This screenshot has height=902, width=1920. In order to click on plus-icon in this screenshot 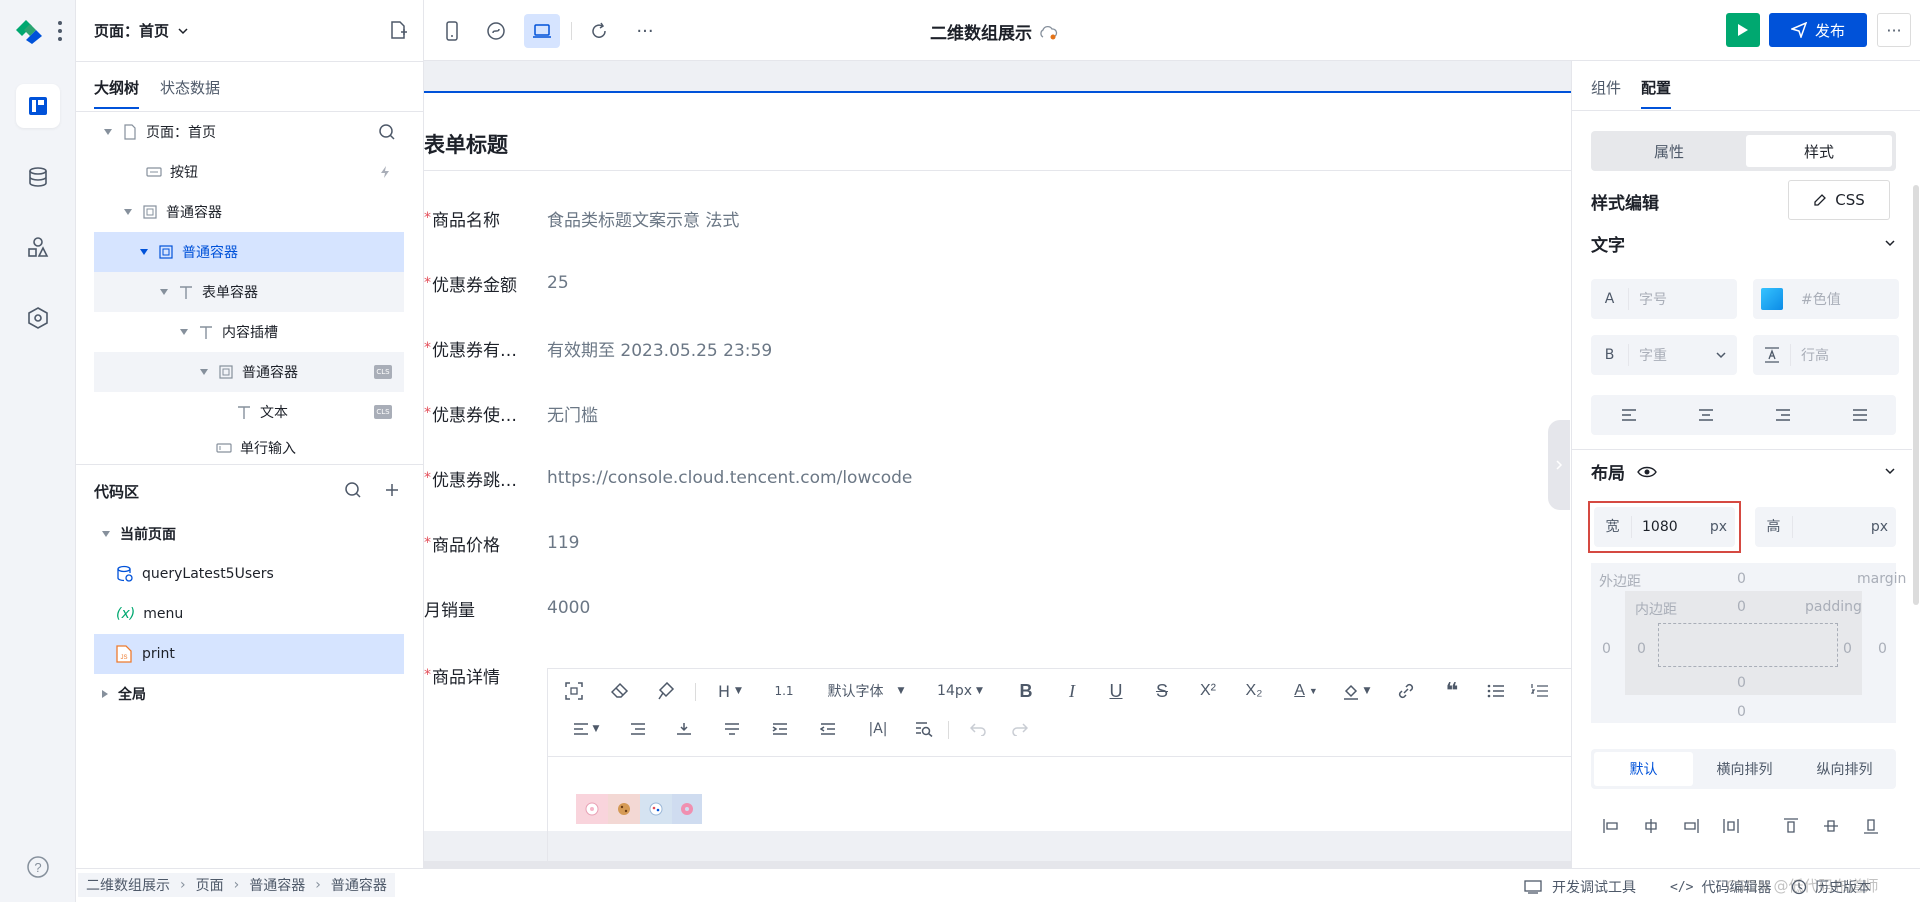, I will do `click(392, 490)`.